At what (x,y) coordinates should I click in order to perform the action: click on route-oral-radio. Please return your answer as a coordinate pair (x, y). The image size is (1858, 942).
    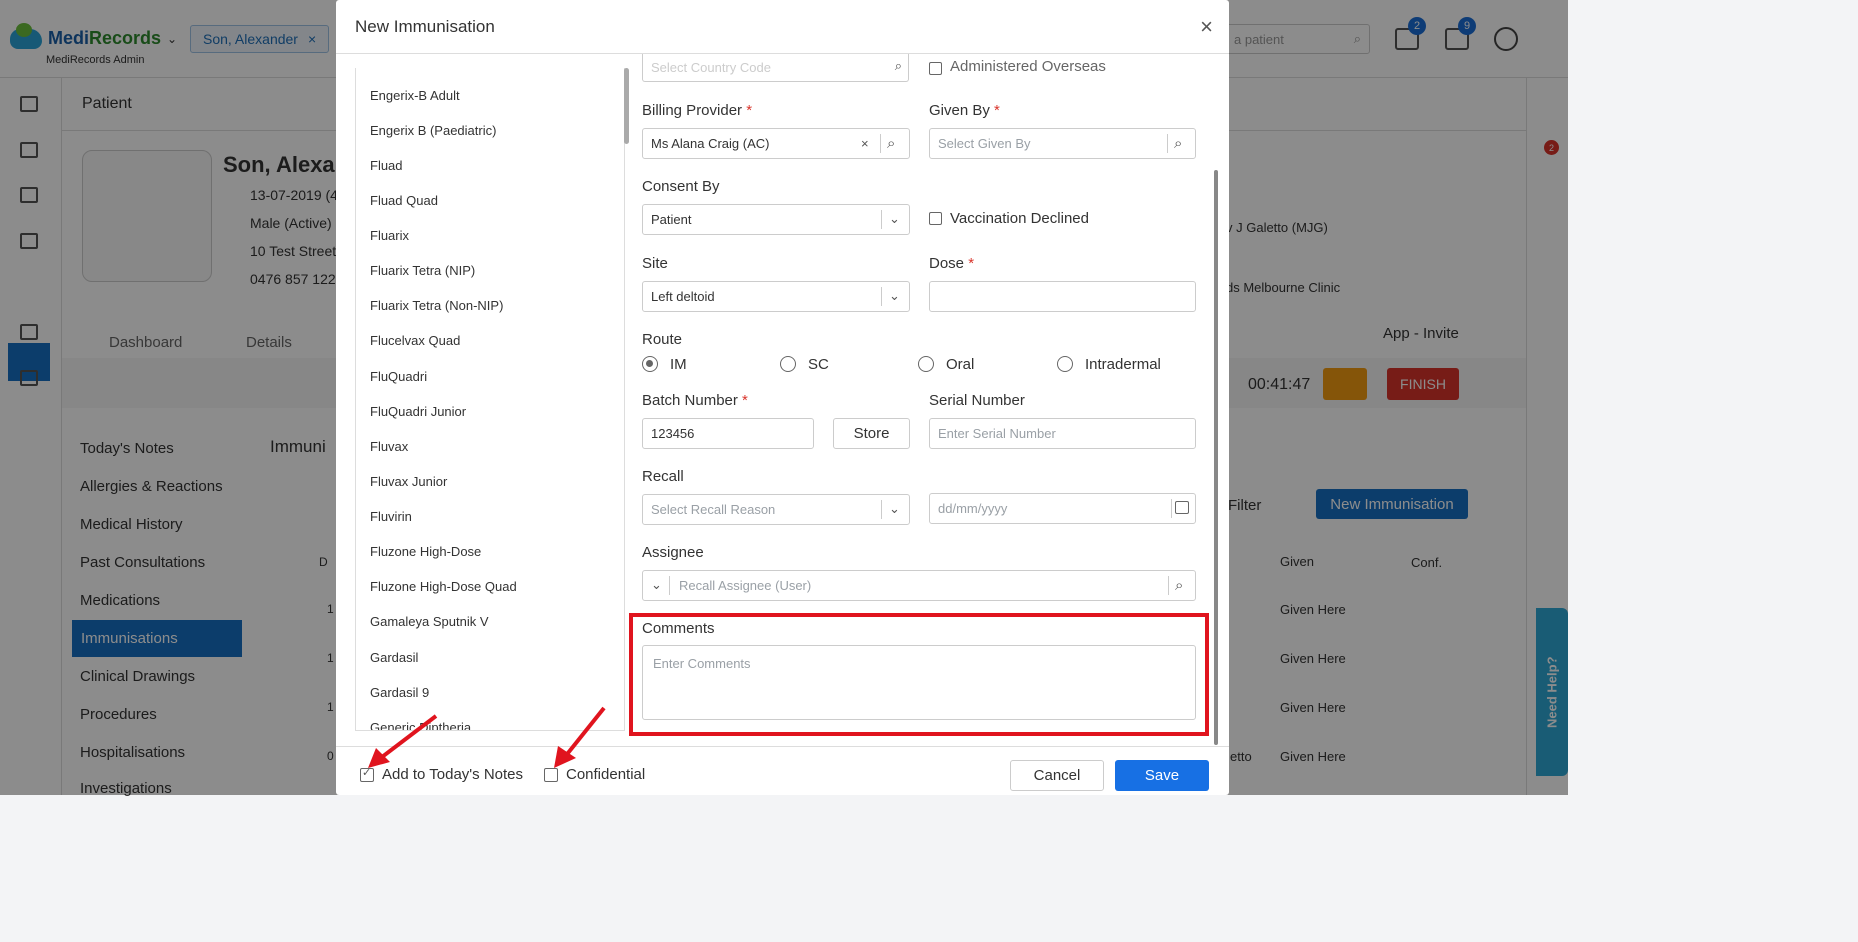
    Looking at the image, I should click on (926, 364).